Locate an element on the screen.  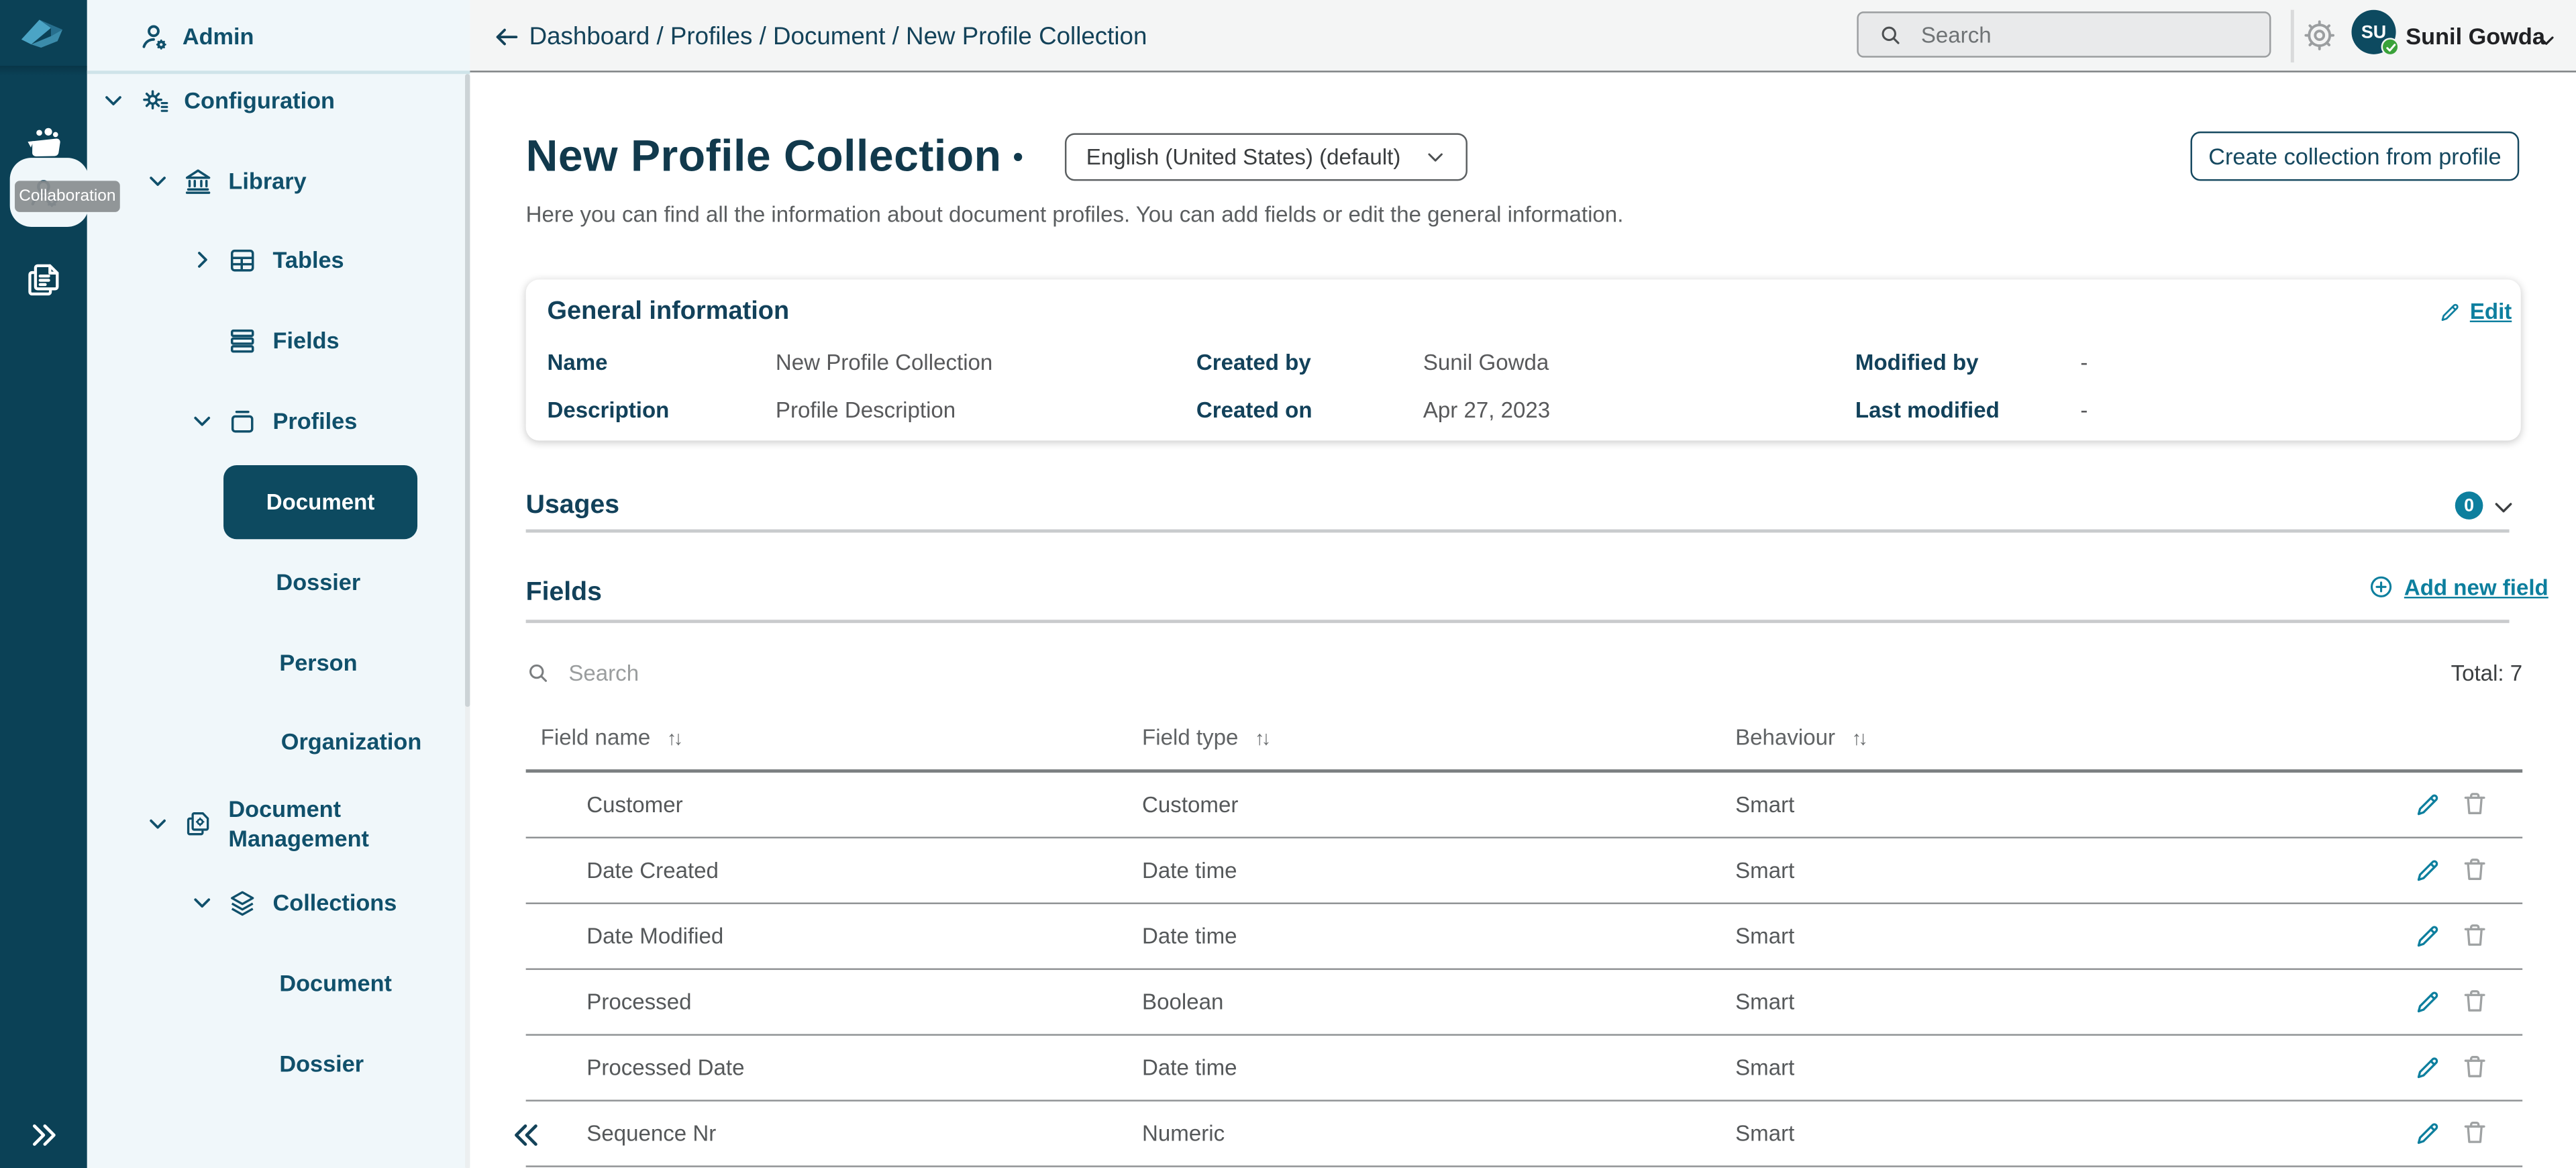
document-management-icon is located at coordinates (198, 824).